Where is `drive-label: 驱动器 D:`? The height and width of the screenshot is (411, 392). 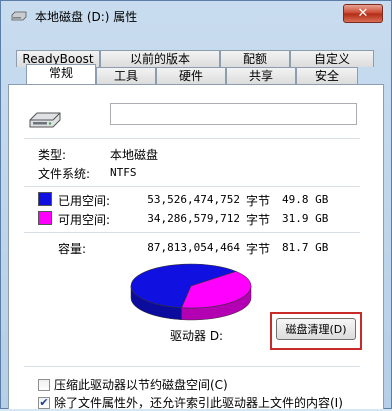 drive-label: 驱动器 D: is located at coordinates (197, 336).